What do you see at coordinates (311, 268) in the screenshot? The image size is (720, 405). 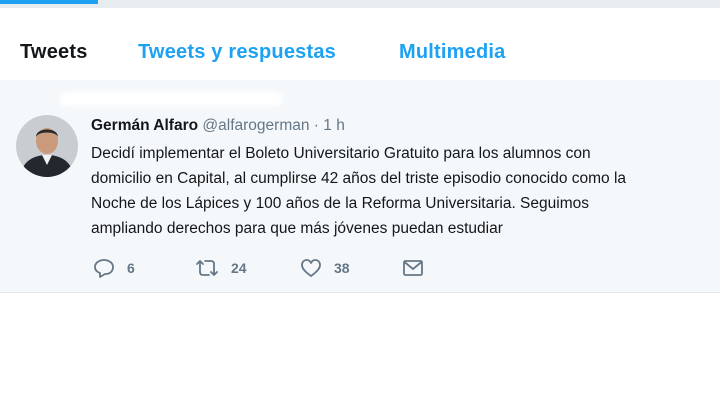 I see `like-icon` at bounding box center [311, 268].